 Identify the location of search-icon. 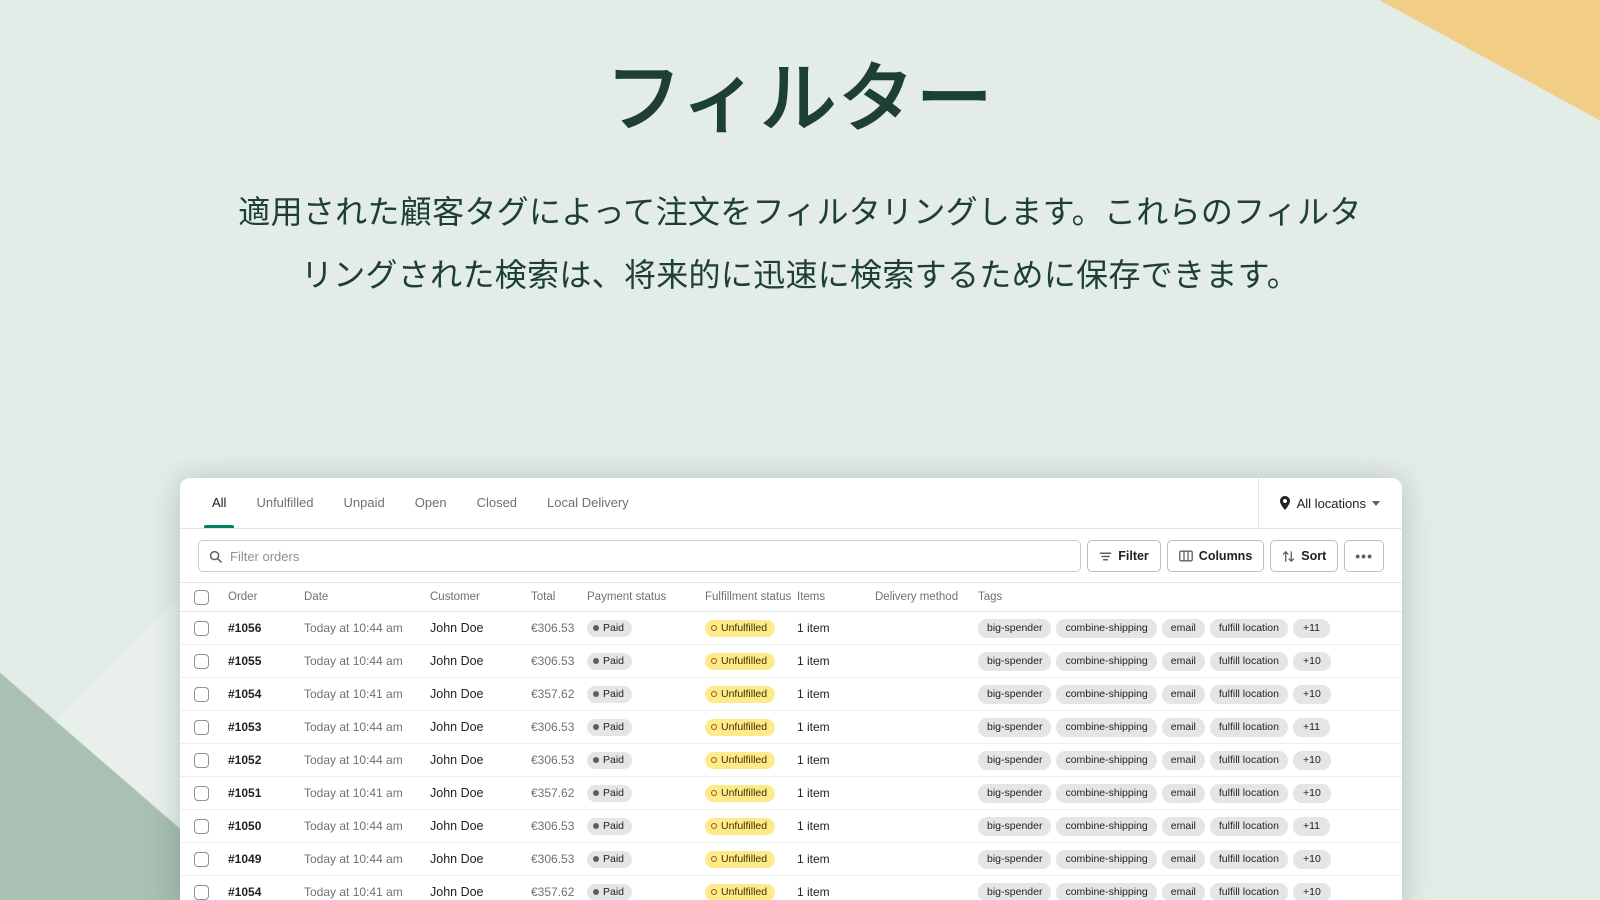
(215, 556).